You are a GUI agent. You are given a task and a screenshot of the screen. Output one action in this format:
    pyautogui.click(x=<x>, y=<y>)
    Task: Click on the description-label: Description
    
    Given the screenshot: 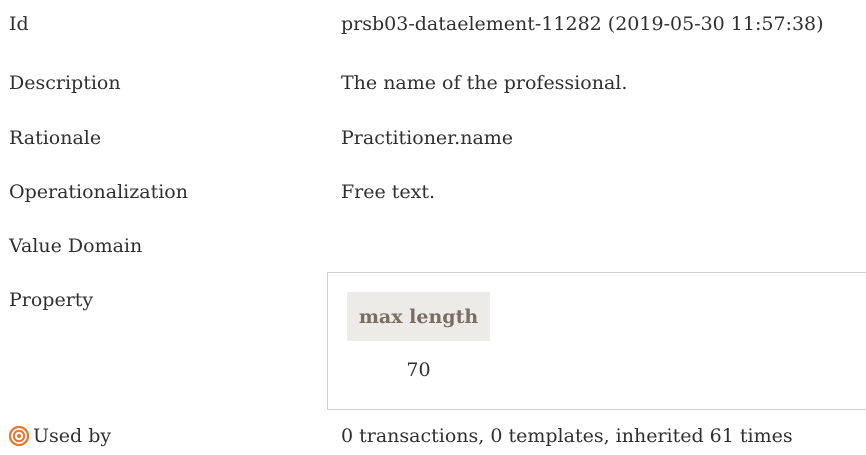 What is the action you would take?
    pyautogui.click(x=65, y=83)
    